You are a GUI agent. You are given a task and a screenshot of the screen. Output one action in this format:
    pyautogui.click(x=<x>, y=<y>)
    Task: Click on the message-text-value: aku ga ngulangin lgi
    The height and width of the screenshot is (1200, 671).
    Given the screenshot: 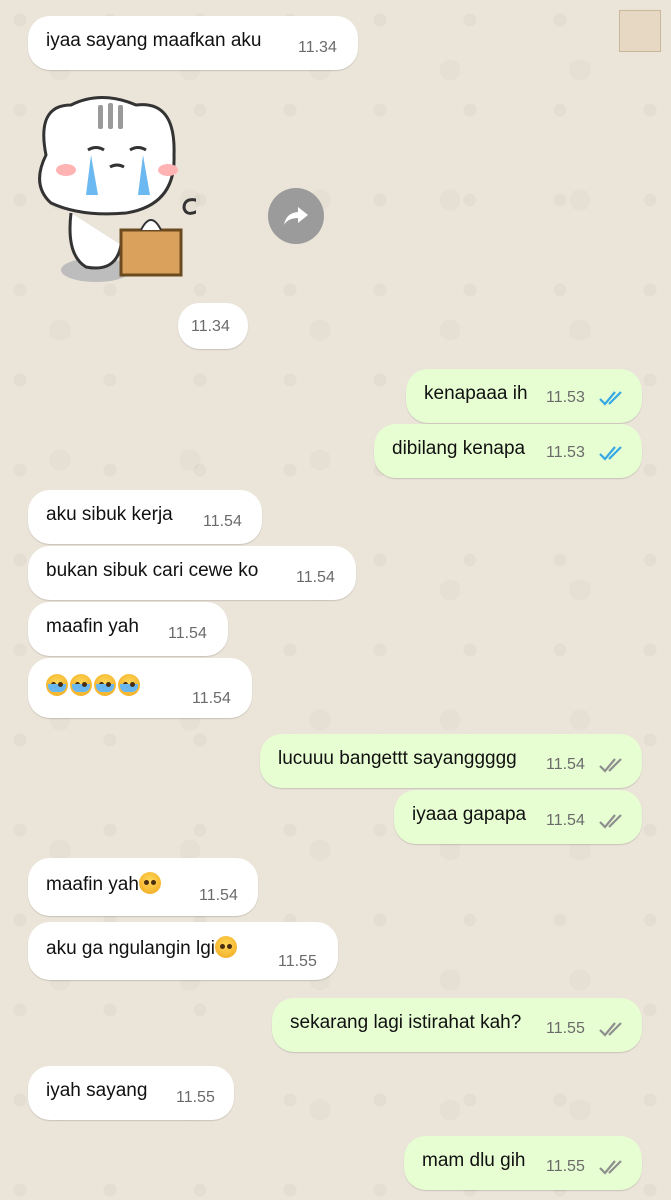 What is the action you would take?
    pyautogui.click(x=131, y=948)
    